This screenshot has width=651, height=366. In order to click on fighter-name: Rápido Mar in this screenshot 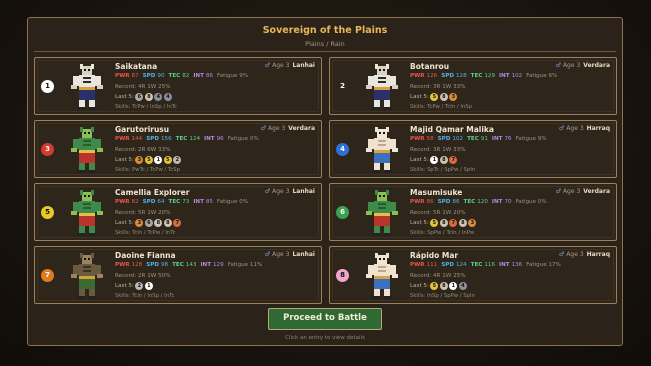, I will do `click(434, 255)`.